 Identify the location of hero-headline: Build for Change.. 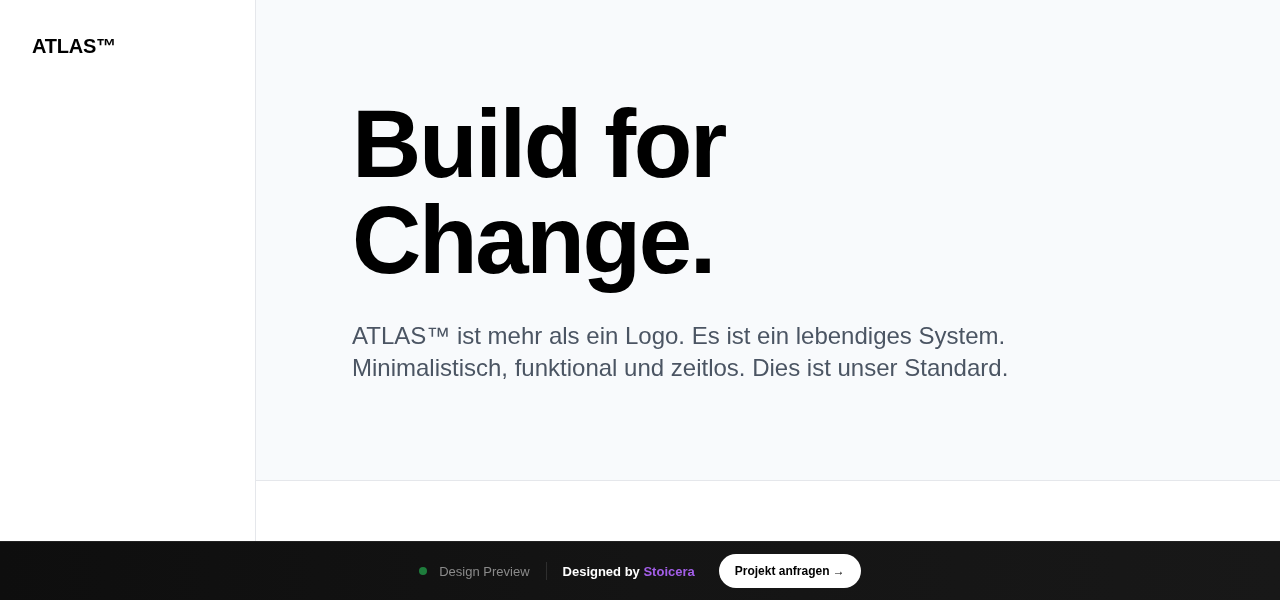
(539, 195).